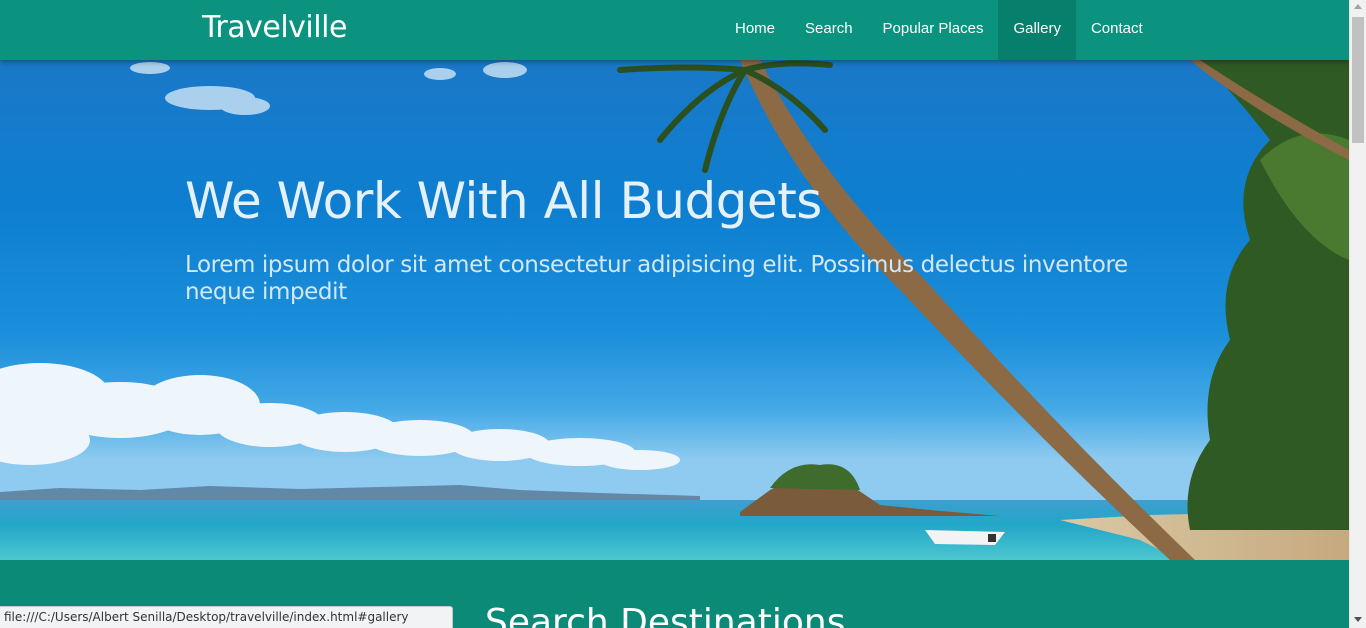  What do you see at coordinates (1358, 6) in the screenshot?
I see `scroll-up-arrow-icon` at bounding box center [1358, 6].